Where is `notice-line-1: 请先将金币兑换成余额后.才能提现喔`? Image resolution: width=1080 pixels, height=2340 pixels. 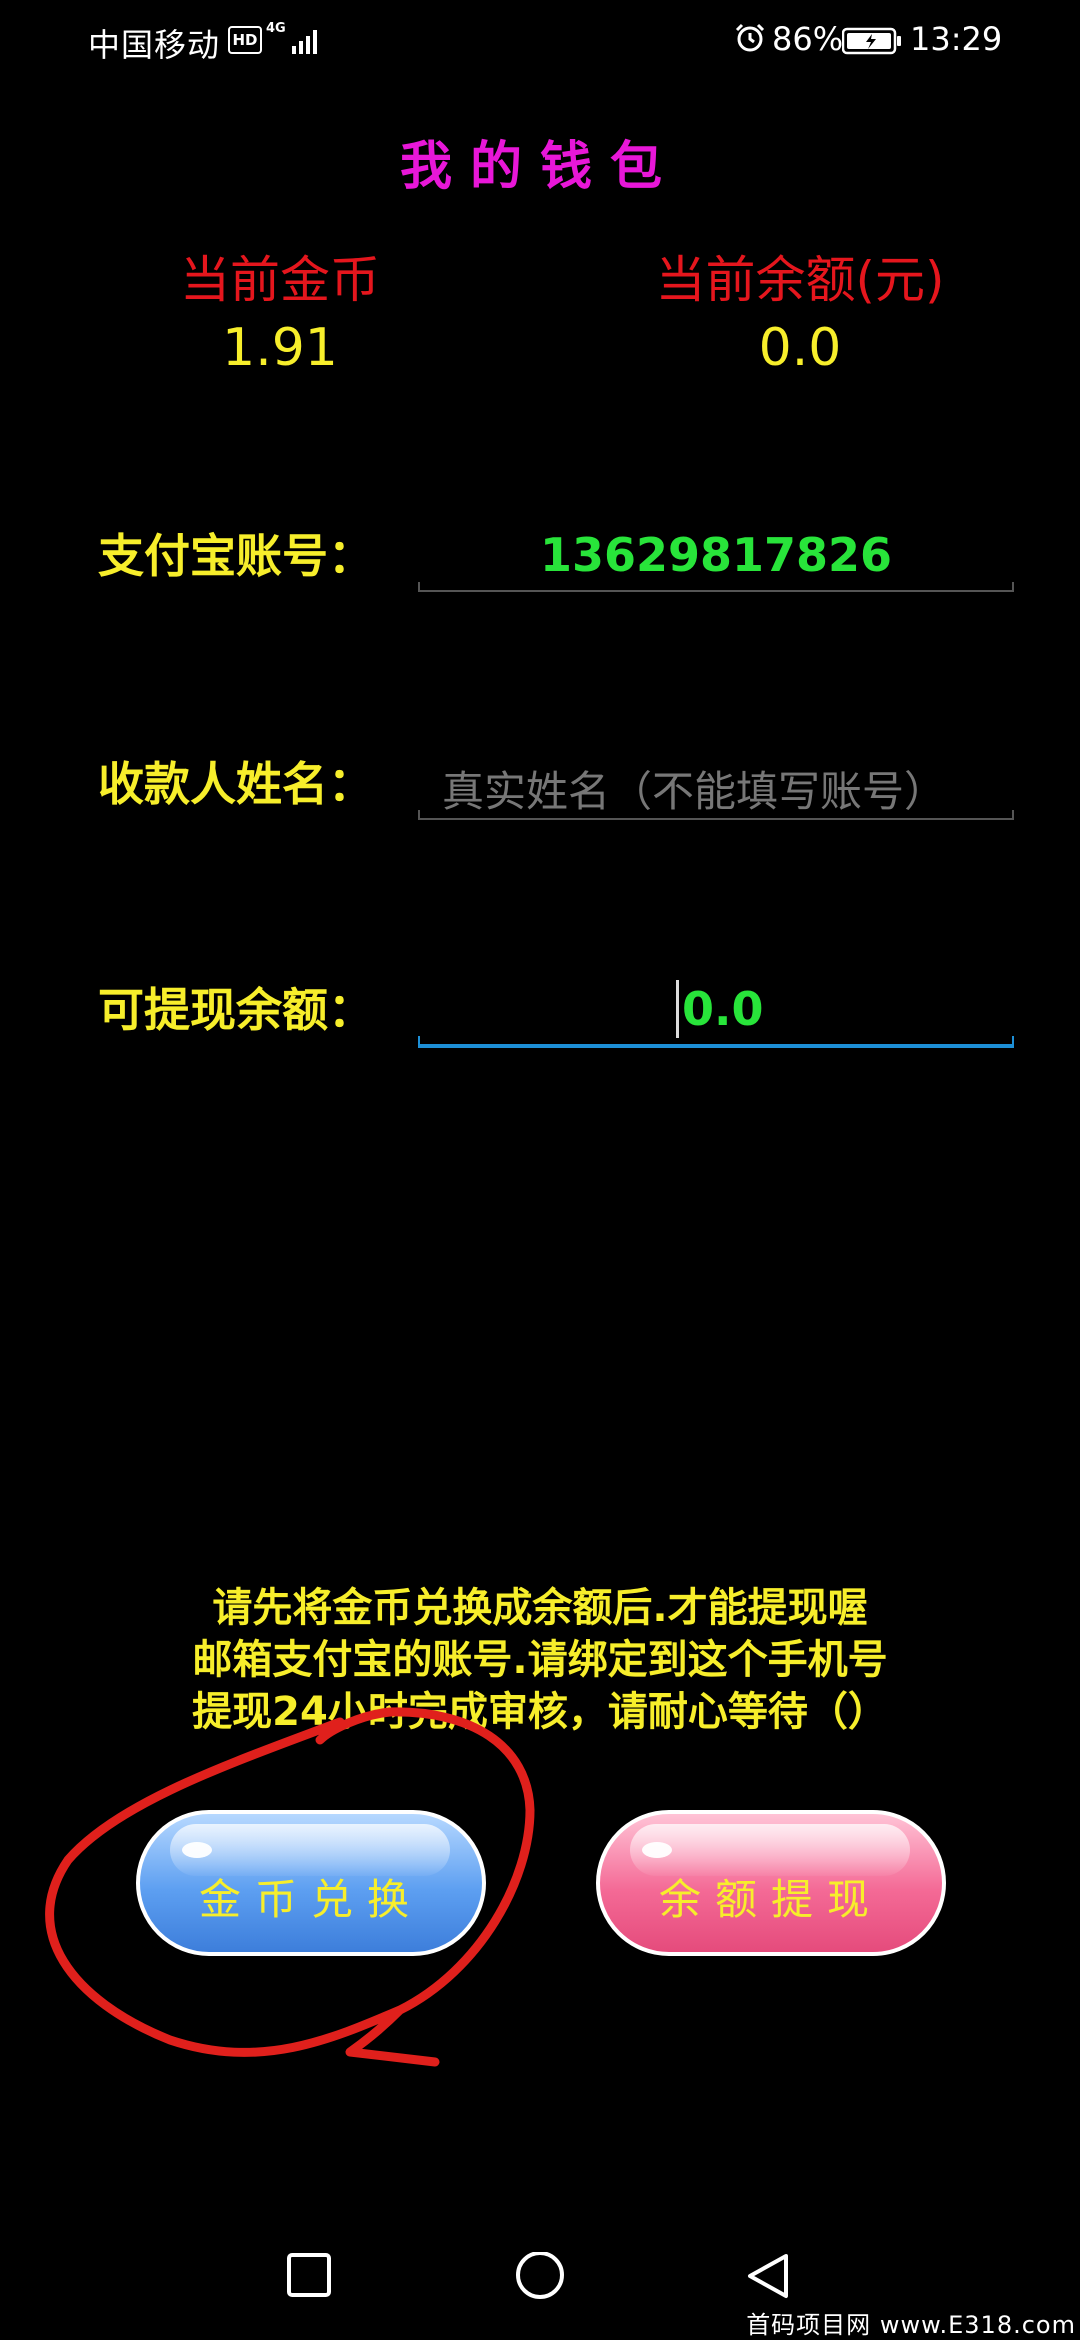 notice-line-1: 请先将金币兑换成余额后.才能提现喔 is located at coordinates (540, 1608).